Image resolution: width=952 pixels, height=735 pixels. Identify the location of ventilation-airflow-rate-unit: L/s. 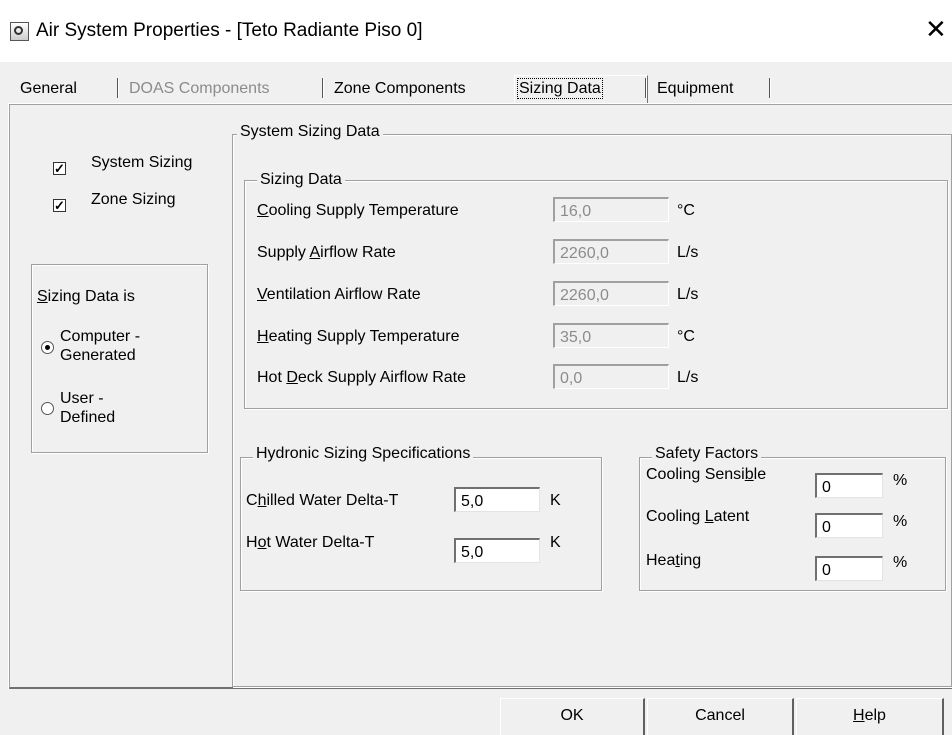
(688, 294).